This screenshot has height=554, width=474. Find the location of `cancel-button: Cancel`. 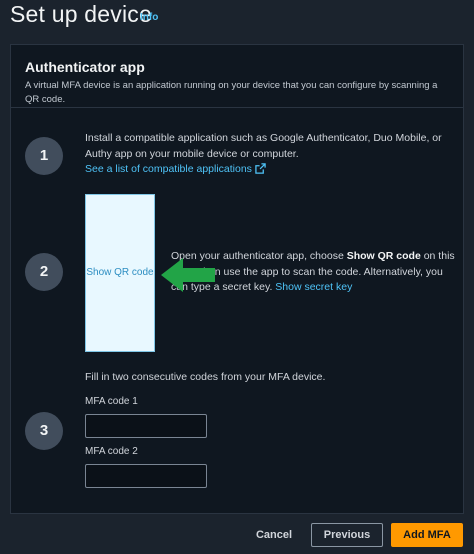

cancel-button: Cancel is located at coordinates (274, 535).